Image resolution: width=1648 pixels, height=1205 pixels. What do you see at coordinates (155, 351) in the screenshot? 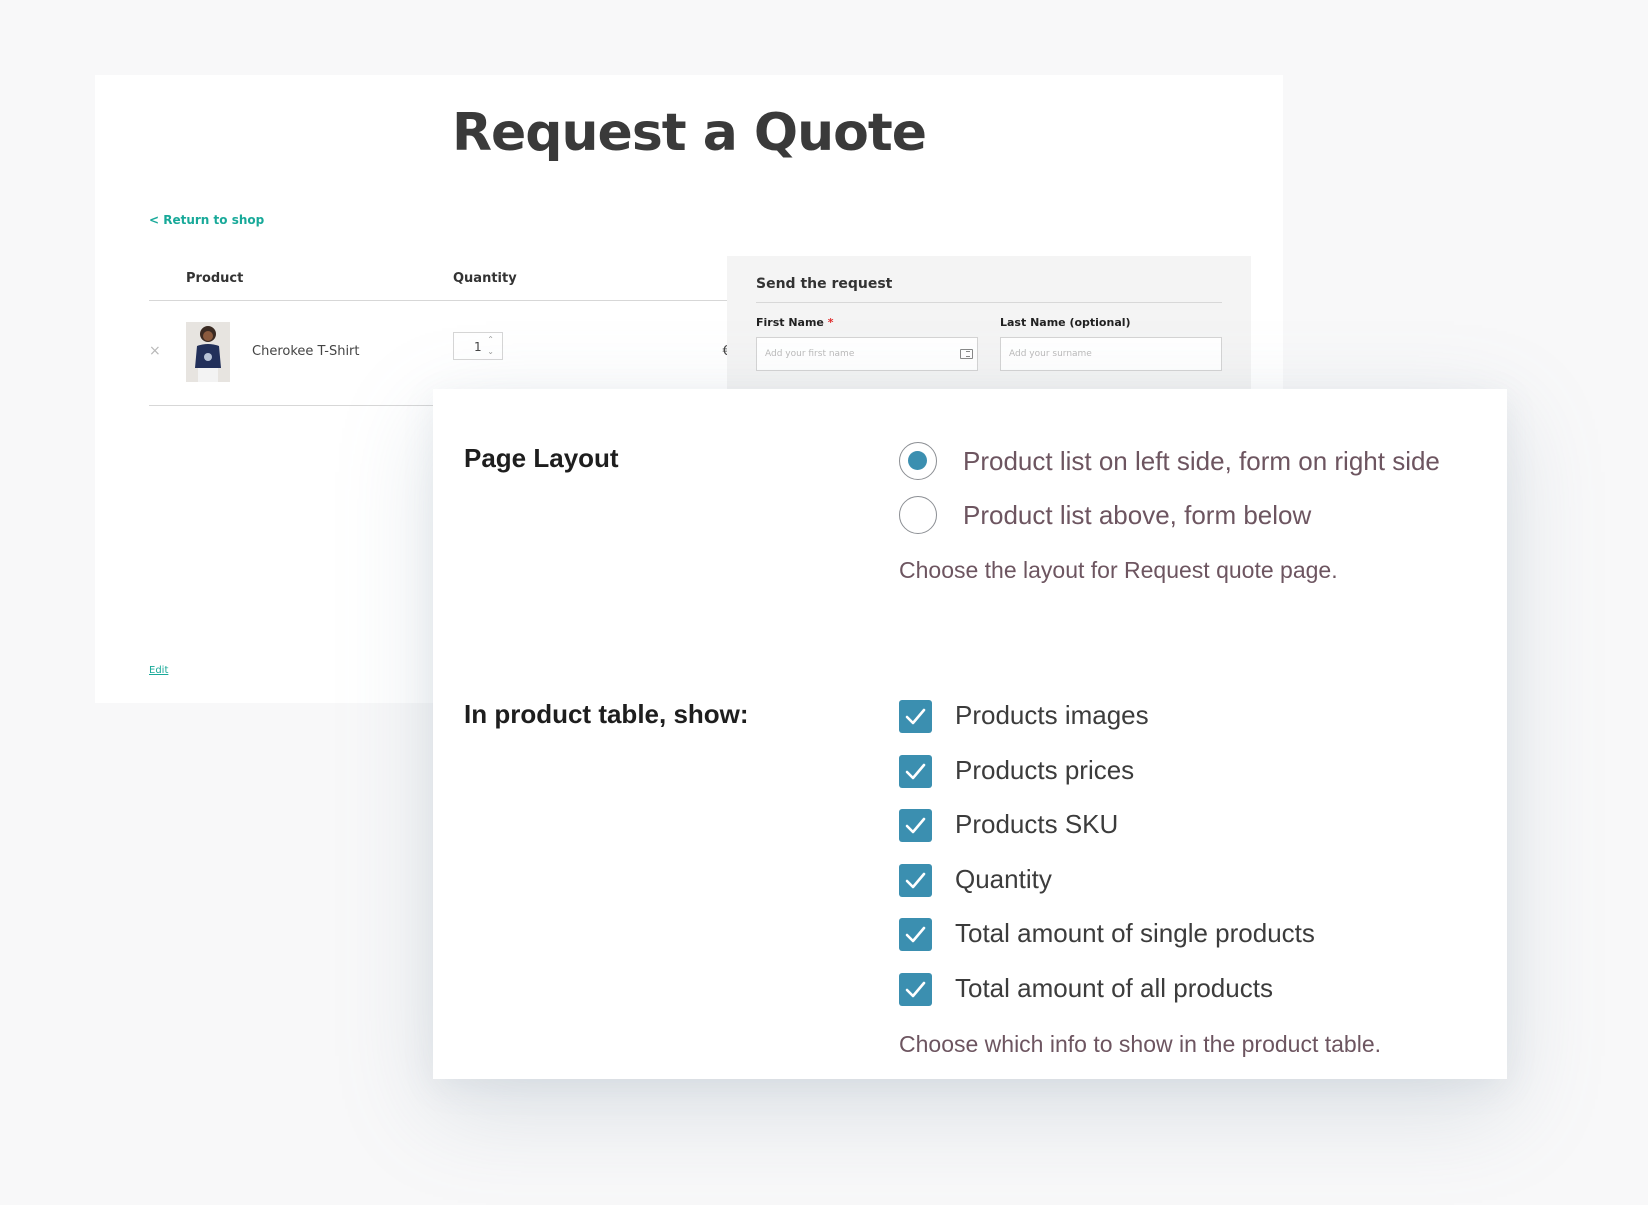
I see `remove-item-icon: ×` at bounding box center [155, 351].